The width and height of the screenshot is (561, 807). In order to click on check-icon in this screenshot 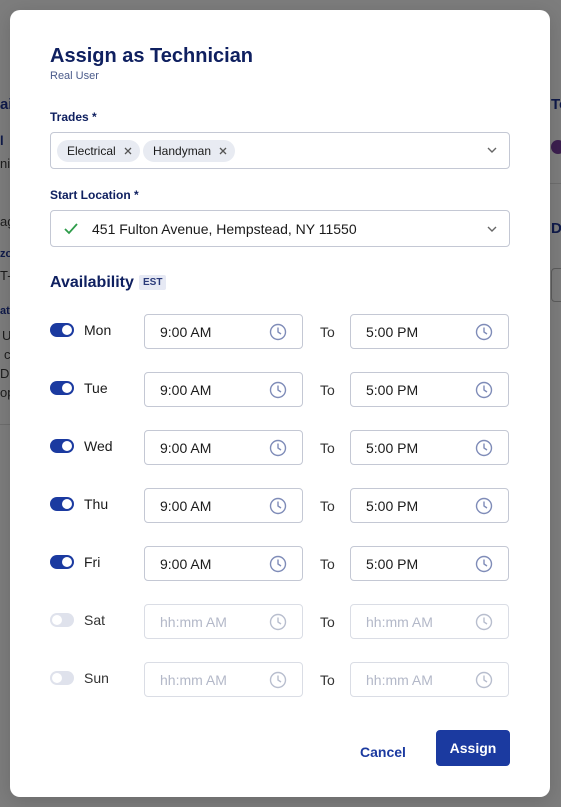, I will do `click(71, 229)`.